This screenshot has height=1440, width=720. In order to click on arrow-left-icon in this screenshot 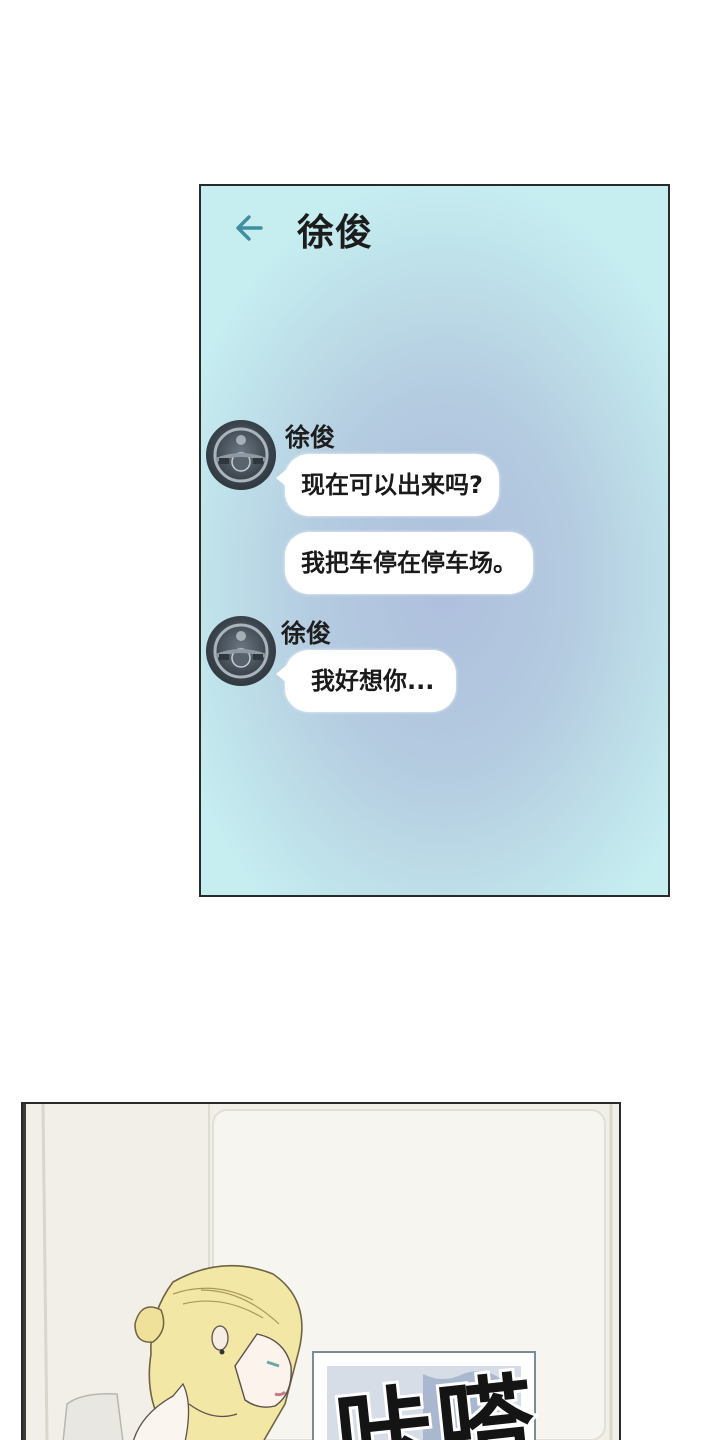, I will do `click(249, 228)`.